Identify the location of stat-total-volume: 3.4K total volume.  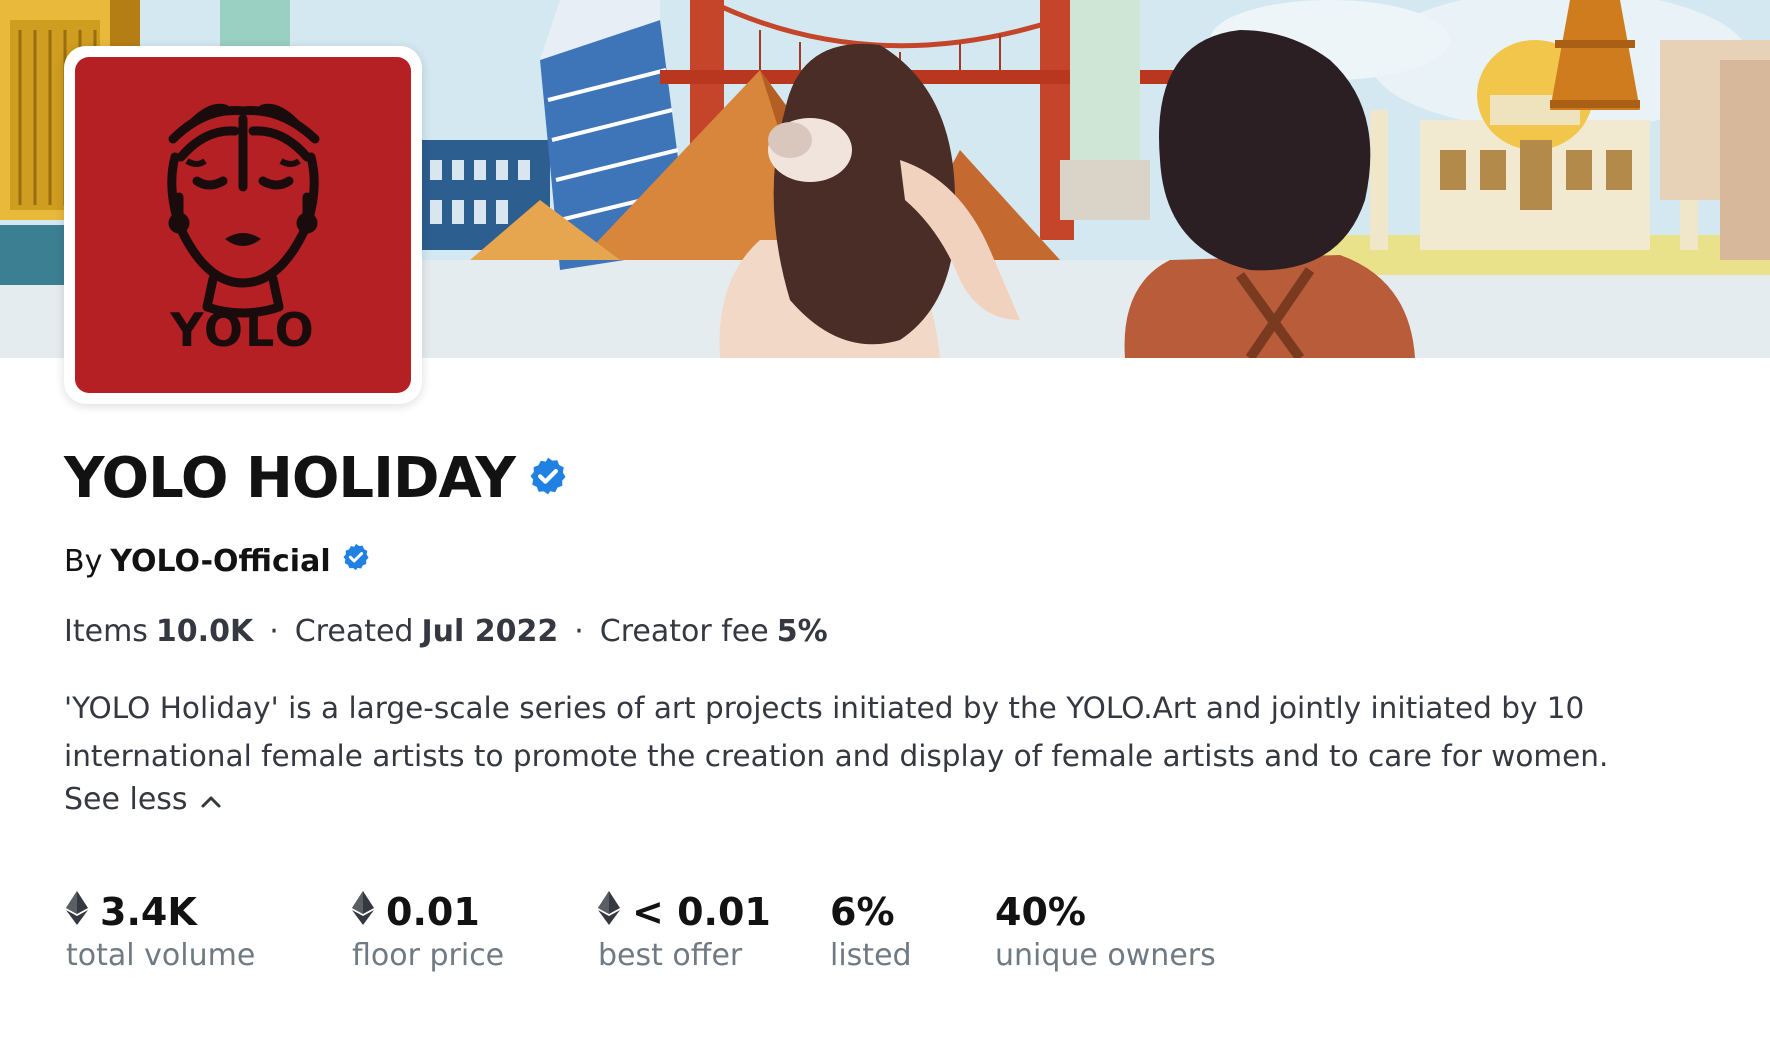
(160, 931).